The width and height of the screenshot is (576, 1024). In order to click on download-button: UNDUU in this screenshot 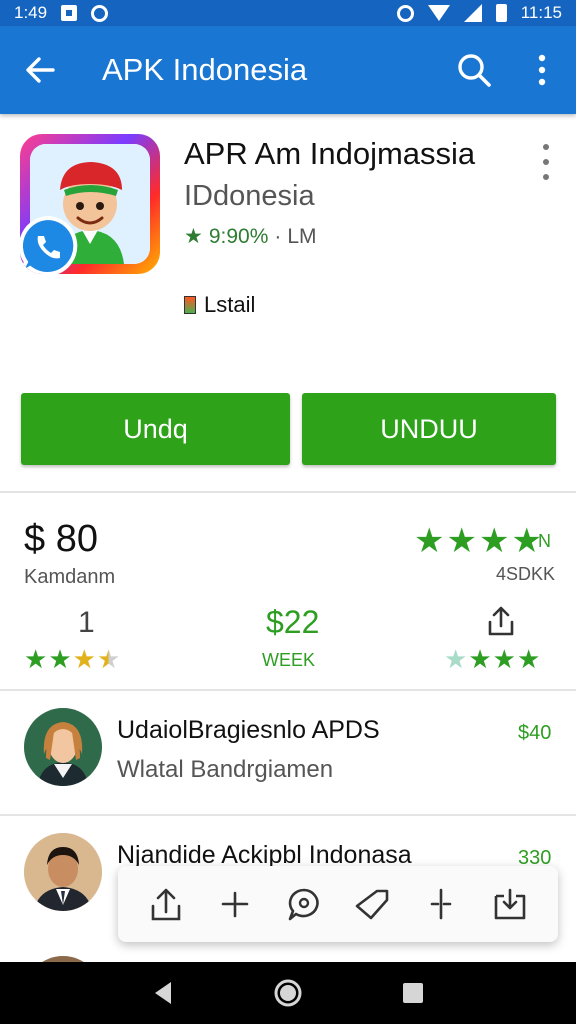, I will do `click(429, 429)`.